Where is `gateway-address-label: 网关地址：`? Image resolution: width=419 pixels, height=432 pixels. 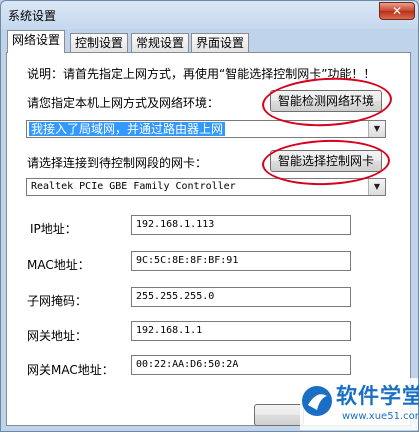
gateway-address-label: 网关地址： is located at coordinates (57, 336).